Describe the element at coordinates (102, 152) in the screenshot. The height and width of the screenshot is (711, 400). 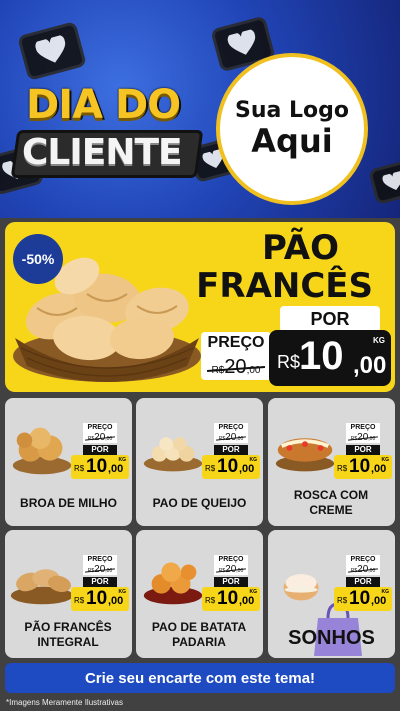
I see `title-line-2: CLIENTE` at that location.